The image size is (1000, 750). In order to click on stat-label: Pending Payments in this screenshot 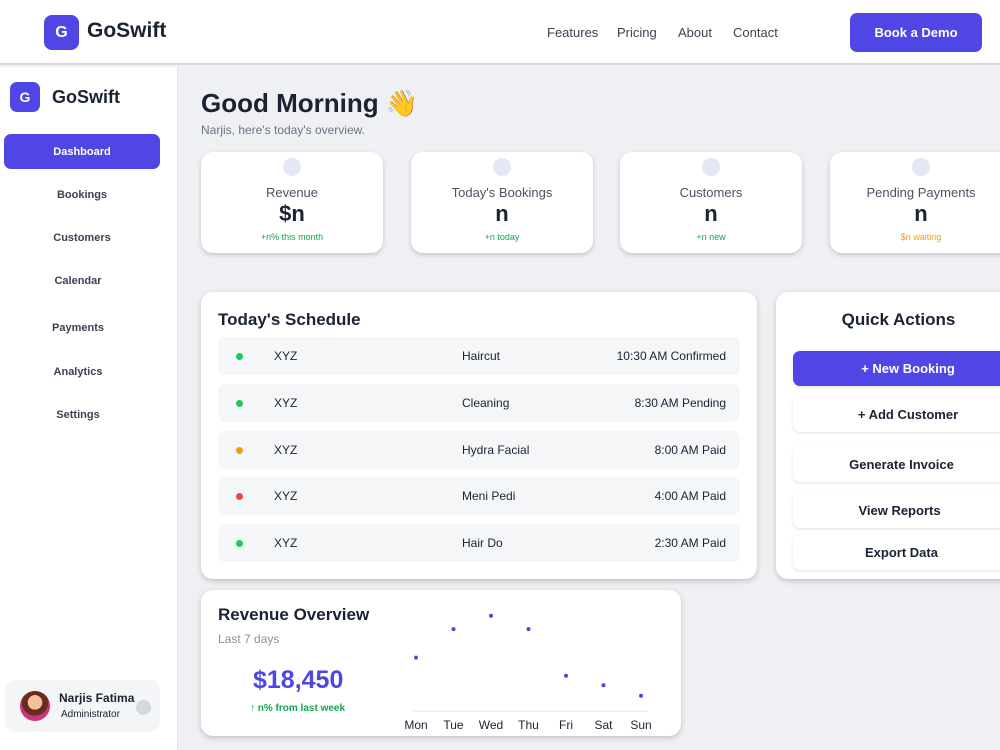, I will do `click(921, 192)`.